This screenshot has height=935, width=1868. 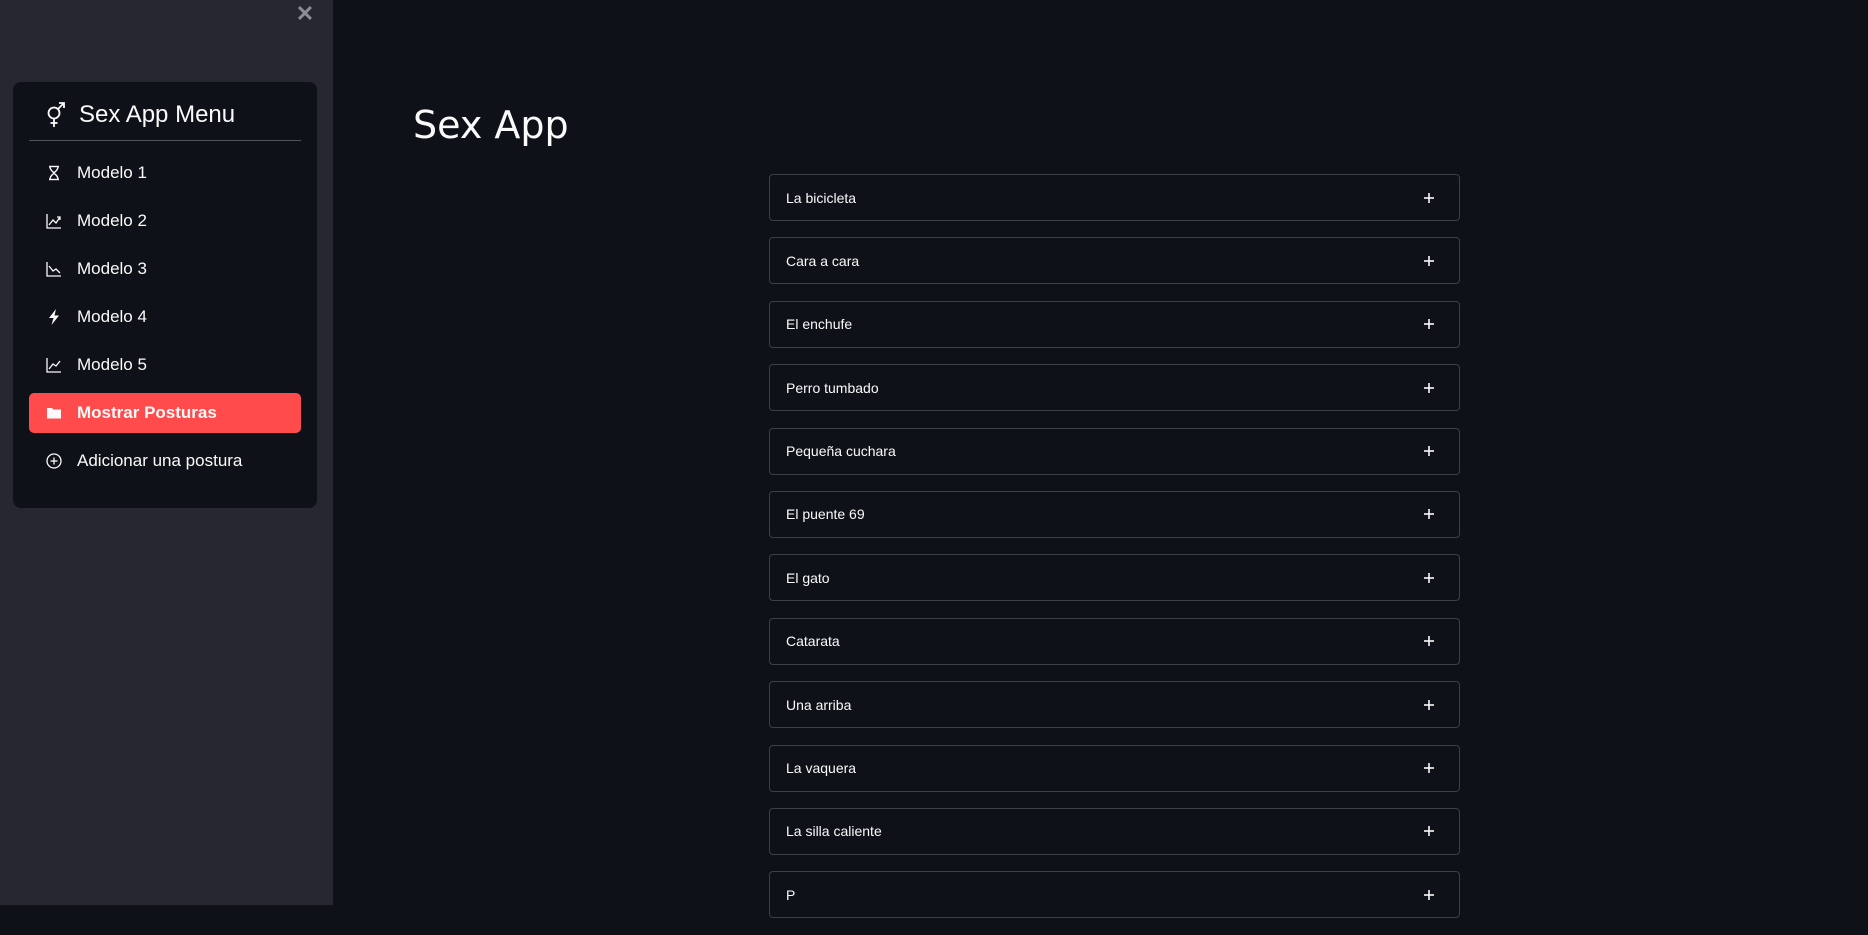 I want to click on menu-item-label: Modelo 1, so click(x=112, y=172).